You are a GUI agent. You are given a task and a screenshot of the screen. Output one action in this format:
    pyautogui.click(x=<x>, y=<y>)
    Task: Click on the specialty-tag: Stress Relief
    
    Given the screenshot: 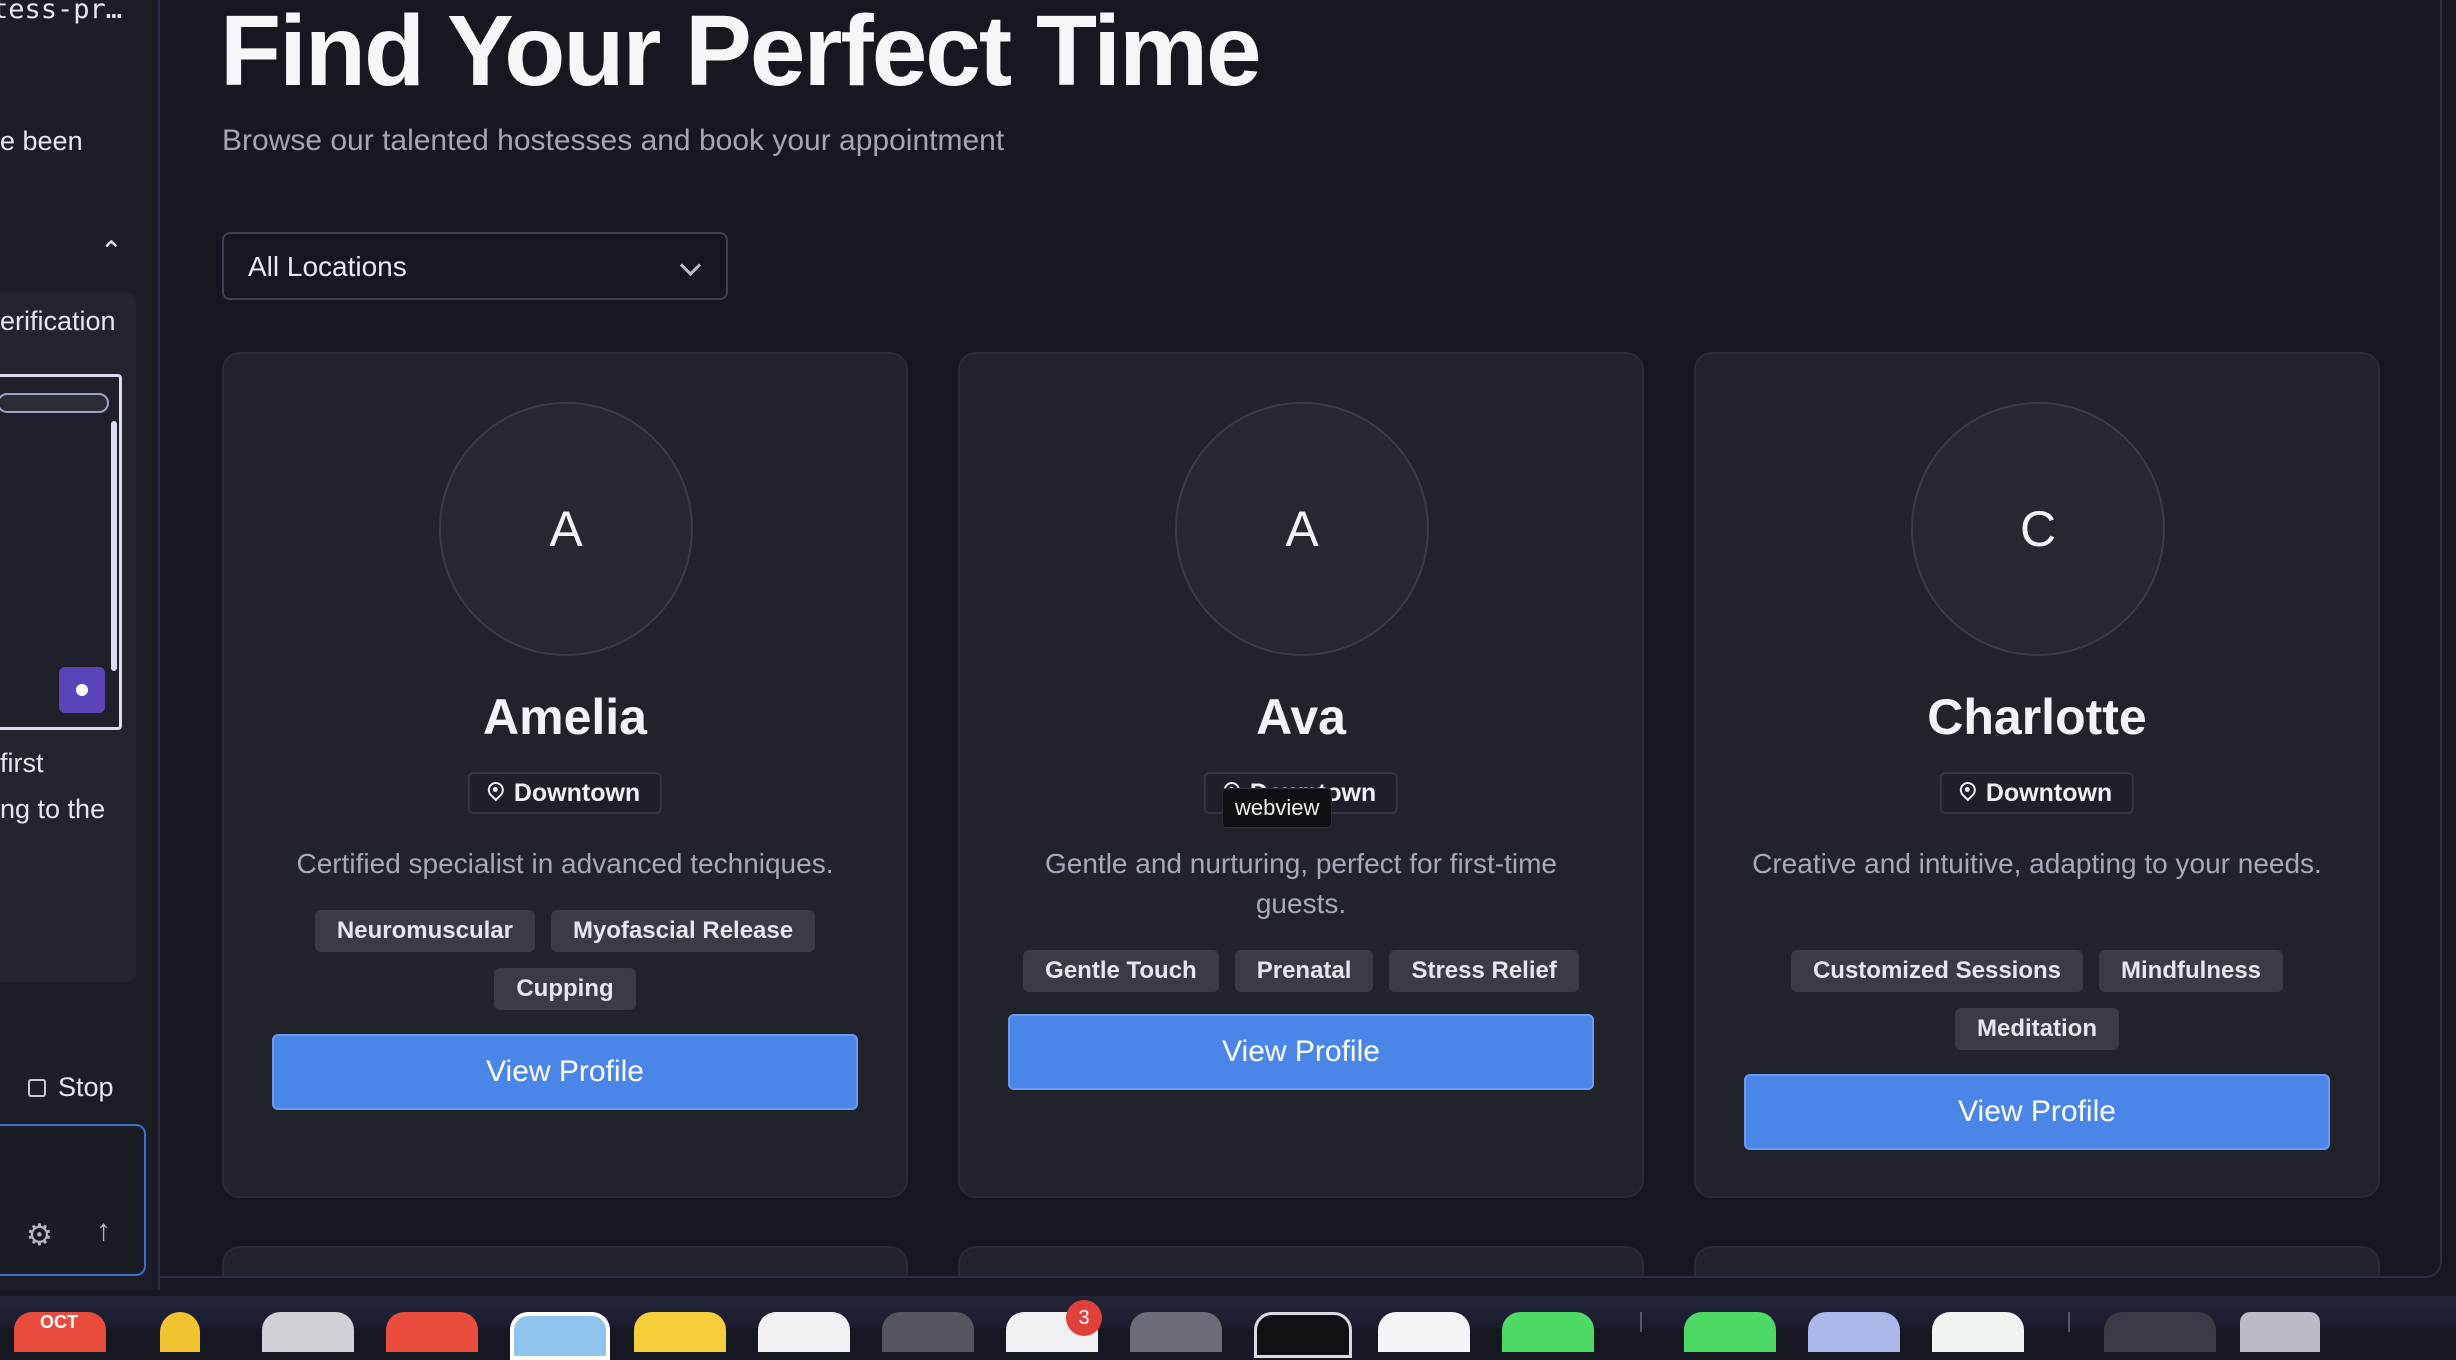 What is the action you would take?
    pyautogui.click(x=1484, y=971)
    